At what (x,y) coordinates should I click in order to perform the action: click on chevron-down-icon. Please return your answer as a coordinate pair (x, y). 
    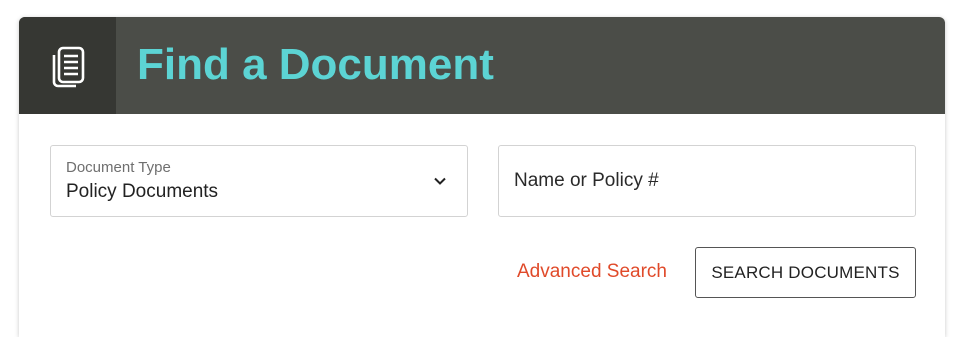
    Looking at the image, I should click on (440, 181).